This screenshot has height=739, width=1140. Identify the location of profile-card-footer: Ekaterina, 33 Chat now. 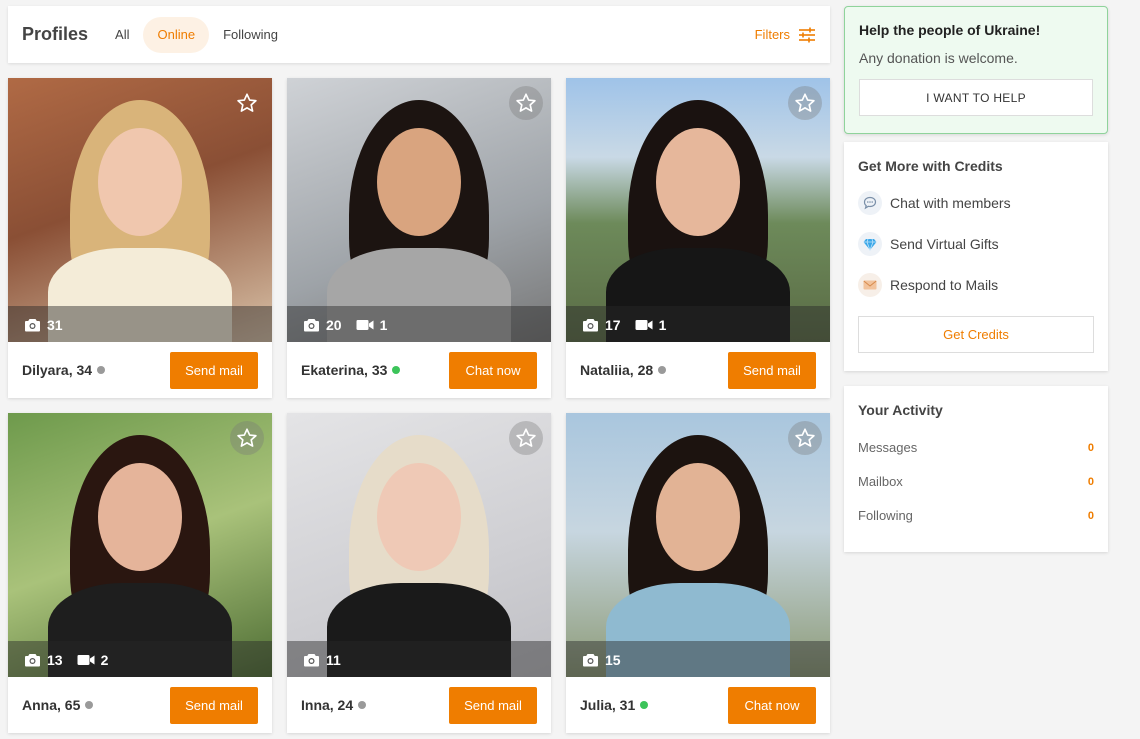
(419, 370).